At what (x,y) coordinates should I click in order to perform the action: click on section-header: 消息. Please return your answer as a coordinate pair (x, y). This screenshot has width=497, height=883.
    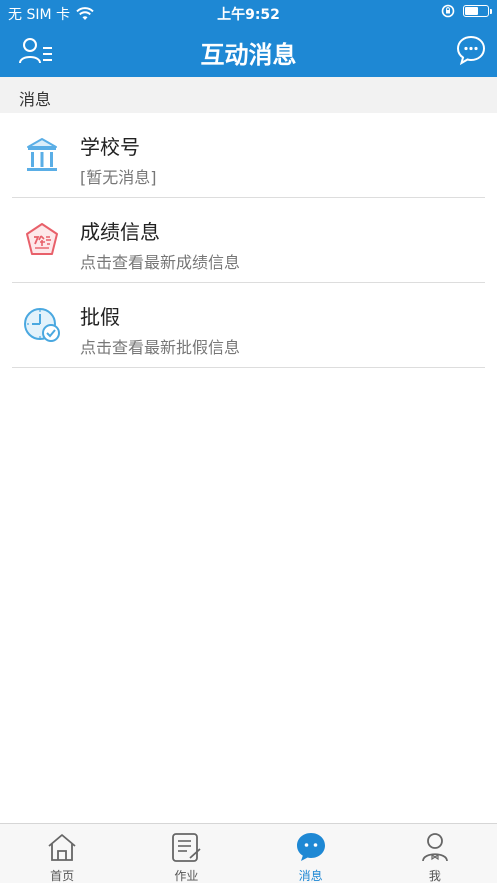
    Looking at the image, I should click on (248, 95).